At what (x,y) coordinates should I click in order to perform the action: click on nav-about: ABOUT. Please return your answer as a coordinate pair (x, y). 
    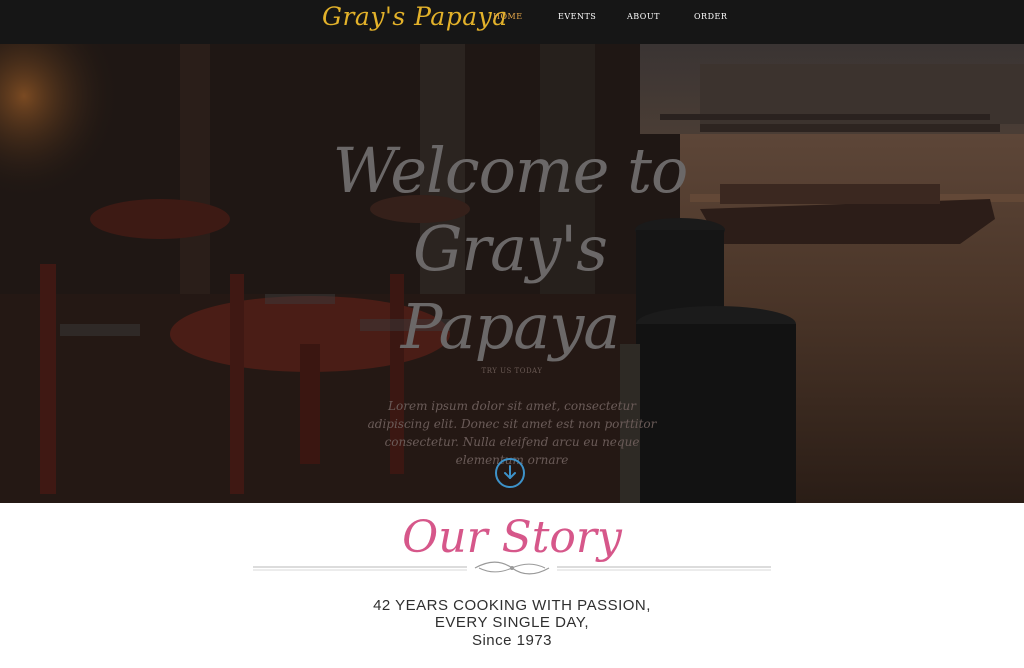
    Looking at the image, I should click on (643, 16).